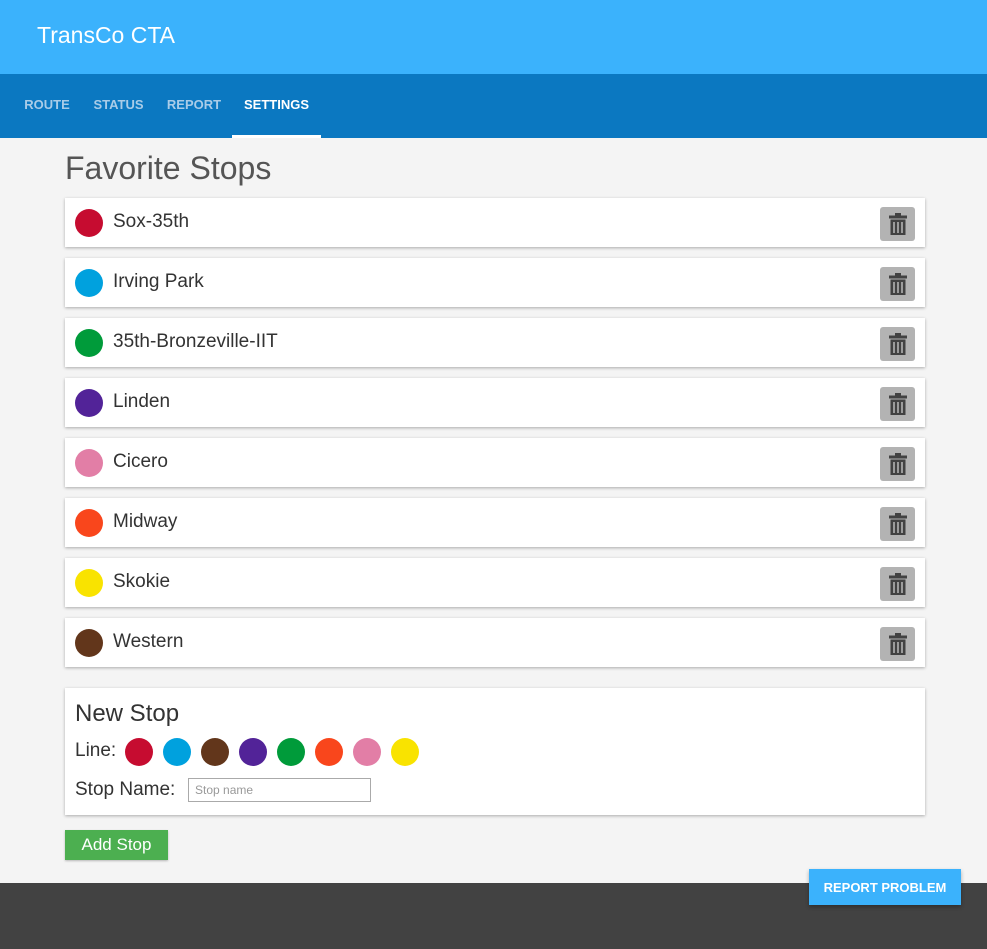 The image size is (987, 949). What do you see at coordinates (495, 642) in the screenshot?
I see `favorite-stop-card: Western` at bounding box center [495, 642].